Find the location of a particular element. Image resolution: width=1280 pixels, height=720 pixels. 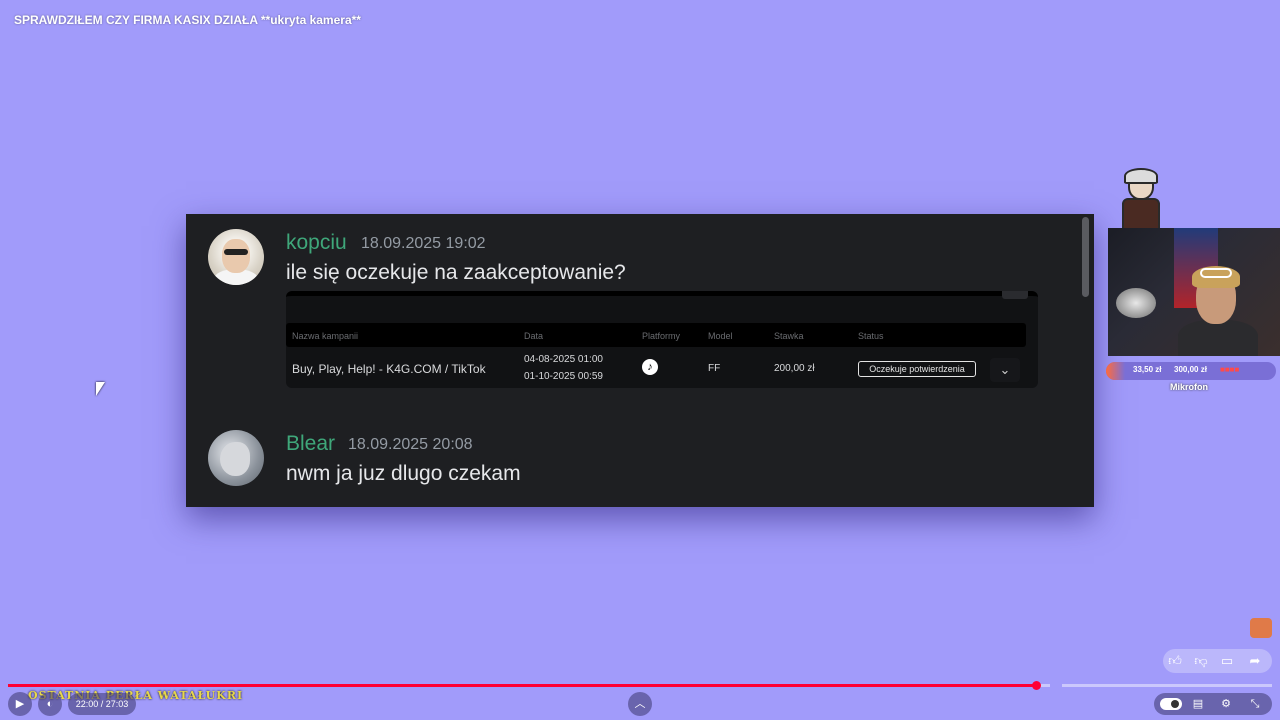

donation-goal-bar: 33,50 zł 300,00 zł ■■■■ is located at coordinates (1191, 371).